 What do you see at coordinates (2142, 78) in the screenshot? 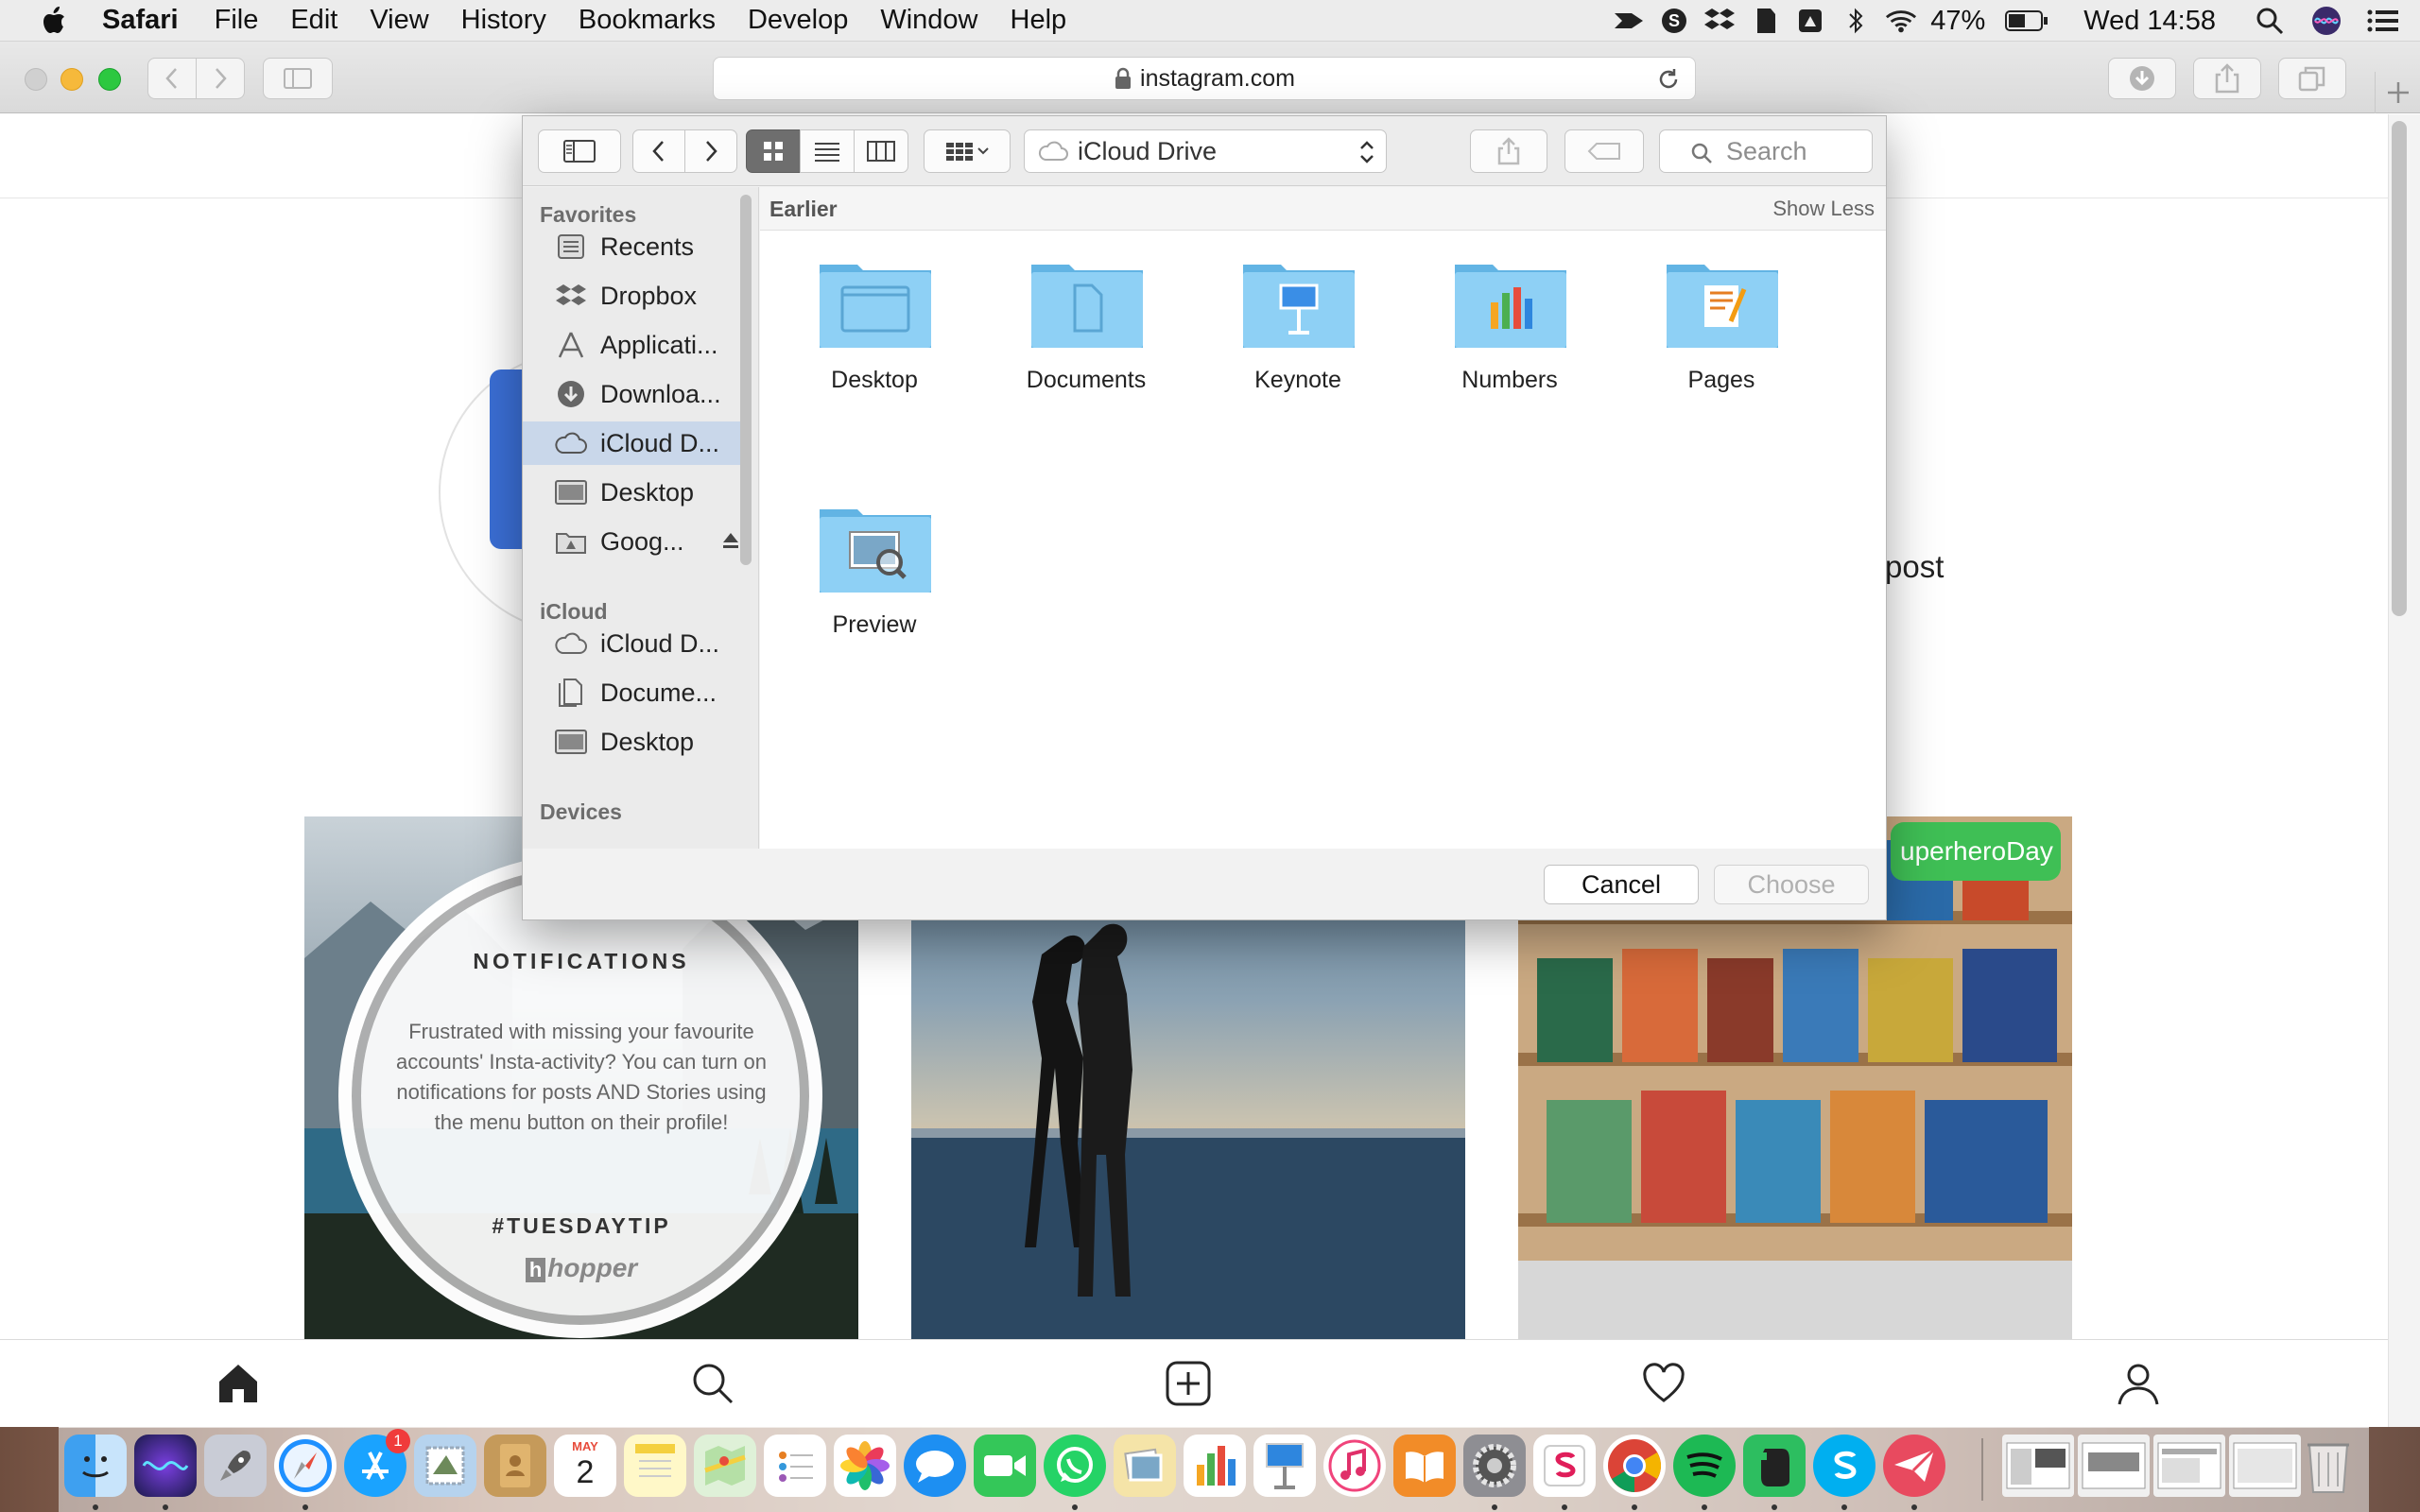
I see `downloads-button` at bounding box center [2142, 78].